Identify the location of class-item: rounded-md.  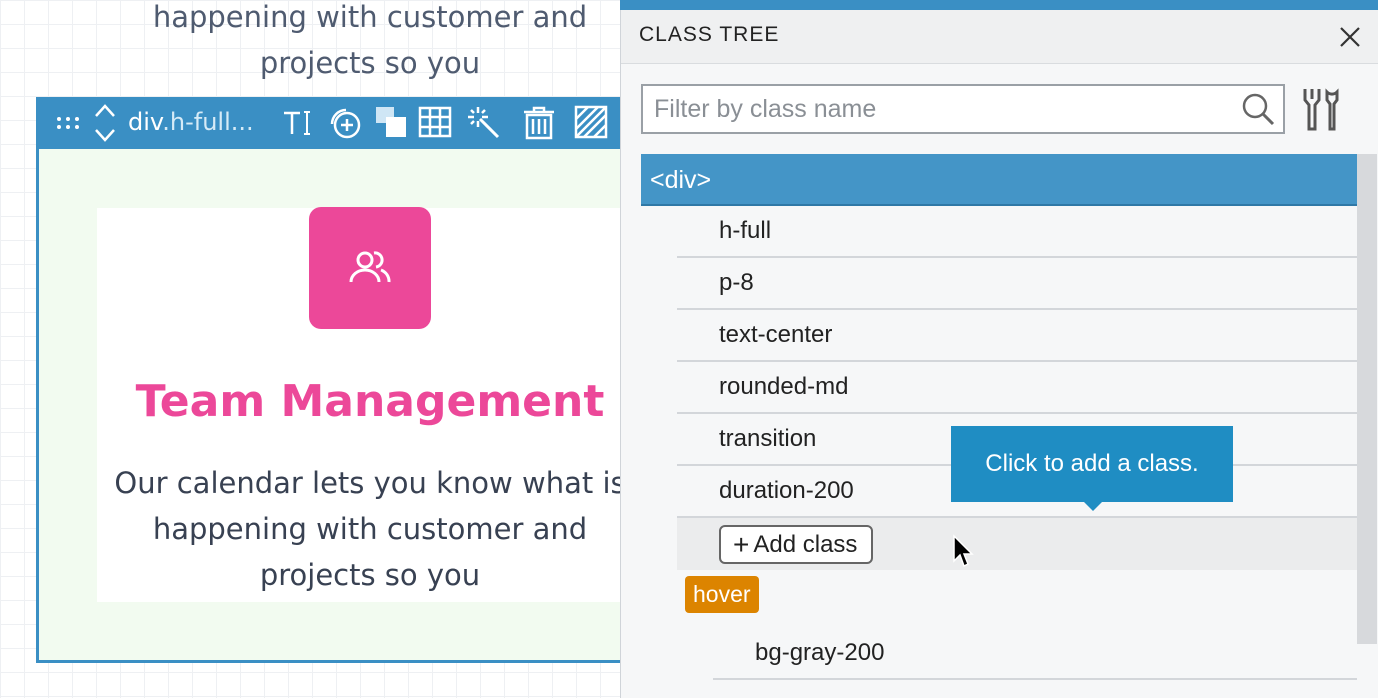
(1017, 388).